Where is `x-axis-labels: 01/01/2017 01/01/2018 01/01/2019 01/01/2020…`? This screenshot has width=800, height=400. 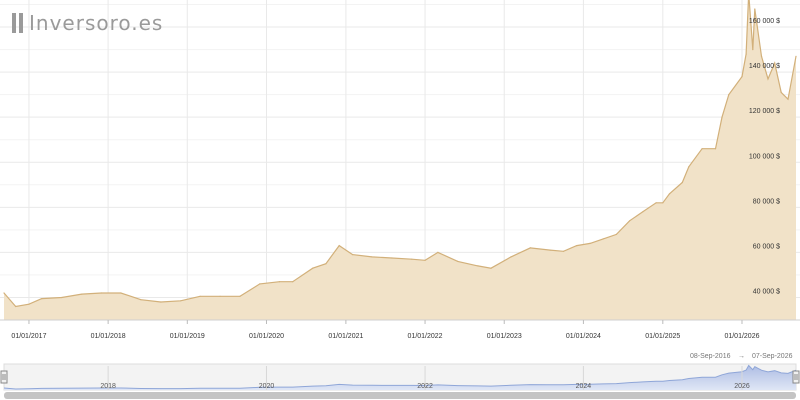 x-axis-labels: 01/01/2017 01/01/2018 01/01/2019 01/01/2020… is located at coordinates (385, 330).